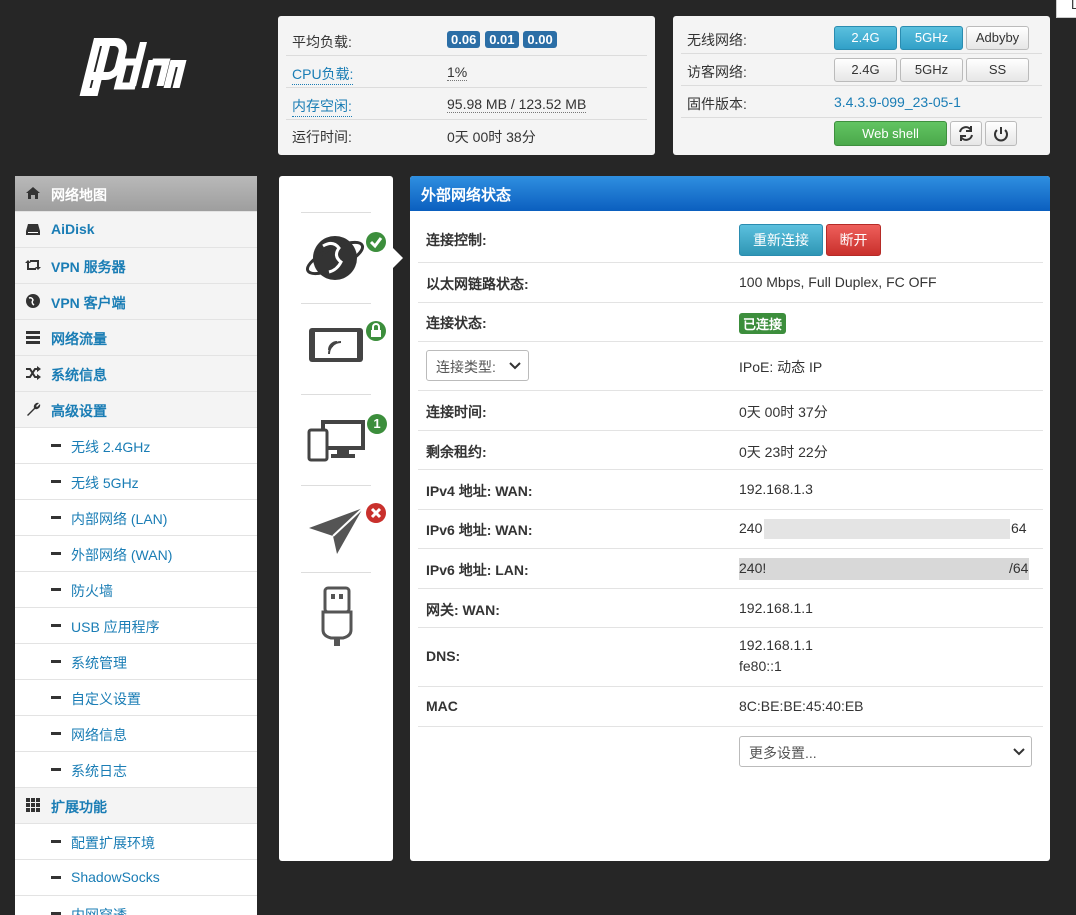  I want to click on cpu-value: 1%, so click(457, 72).